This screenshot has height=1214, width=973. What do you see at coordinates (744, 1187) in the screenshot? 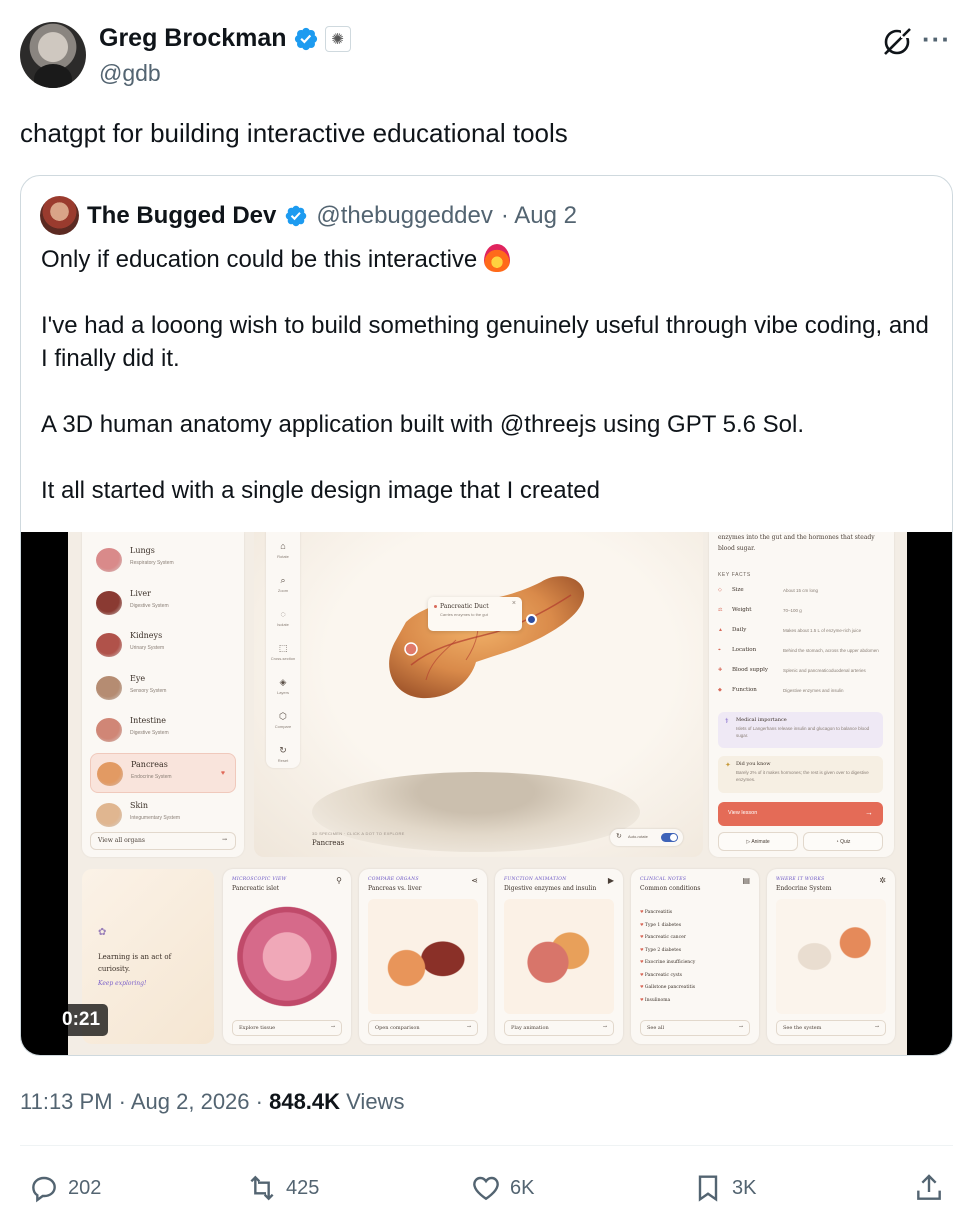
I see `bookmark-count: 3K` at bounding box center [744, 1187].